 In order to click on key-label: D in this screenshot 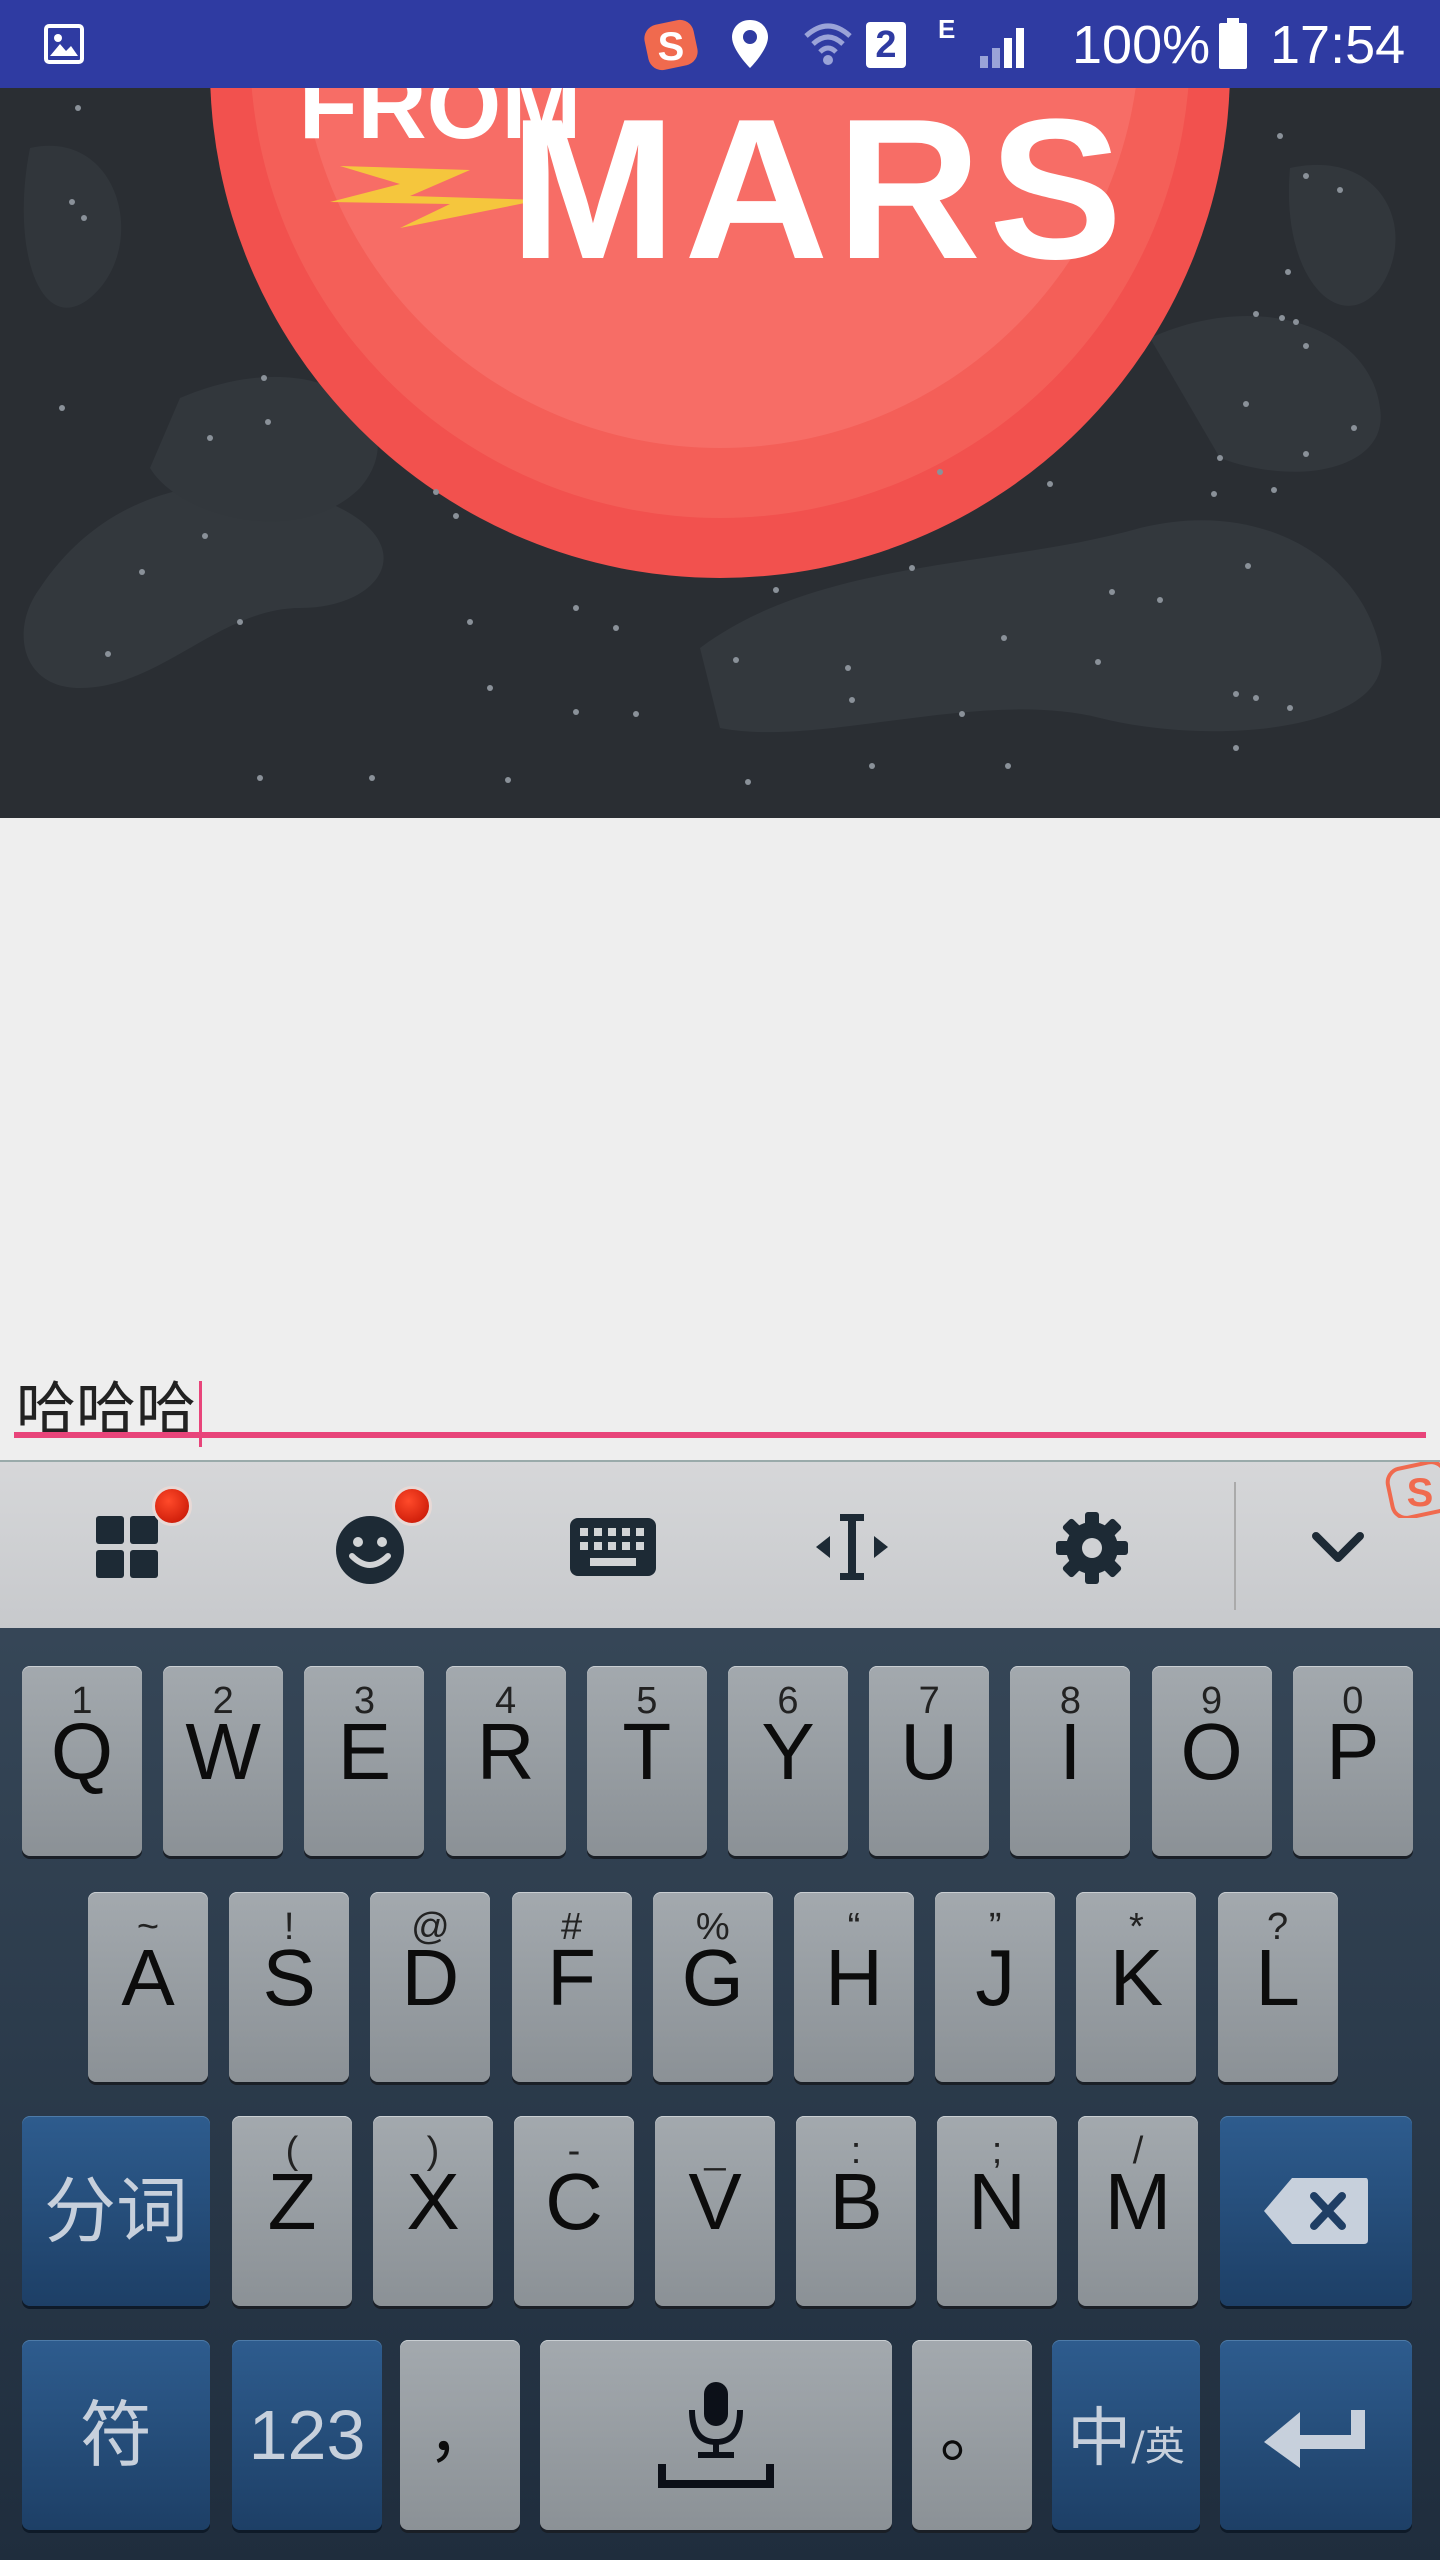, I will do `click(430, 1977)`.